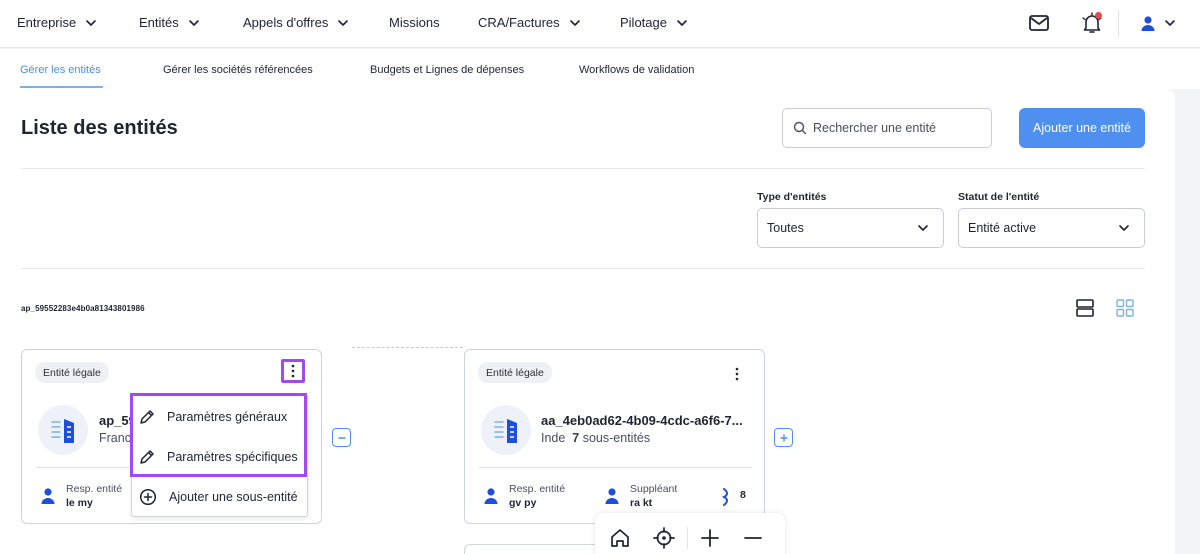  Describe the element at coordinates (654, 489) in the screenshot. I see `deputy-label: Suppléant` at that location.